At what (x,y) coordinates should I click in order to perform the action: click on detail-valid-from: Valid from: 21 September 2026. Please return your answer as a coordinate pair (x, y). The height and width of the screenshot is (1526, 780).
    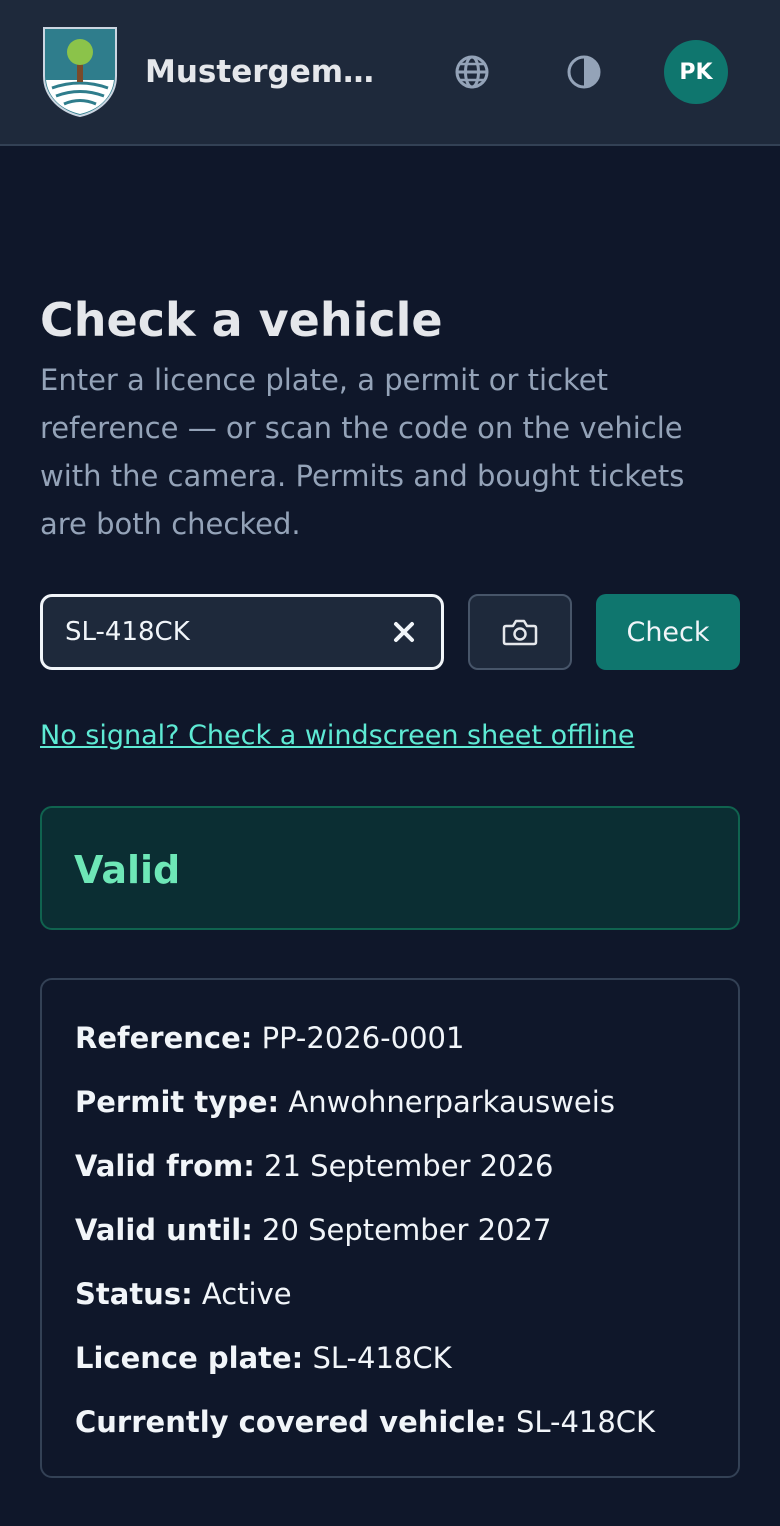
    Looking at the image, I should click on (314, 1166).